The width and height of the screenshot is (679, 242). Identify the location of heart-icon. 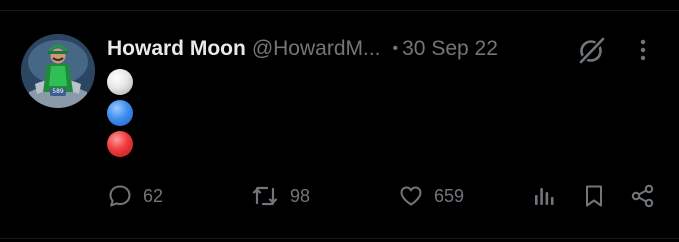
(411, 196).